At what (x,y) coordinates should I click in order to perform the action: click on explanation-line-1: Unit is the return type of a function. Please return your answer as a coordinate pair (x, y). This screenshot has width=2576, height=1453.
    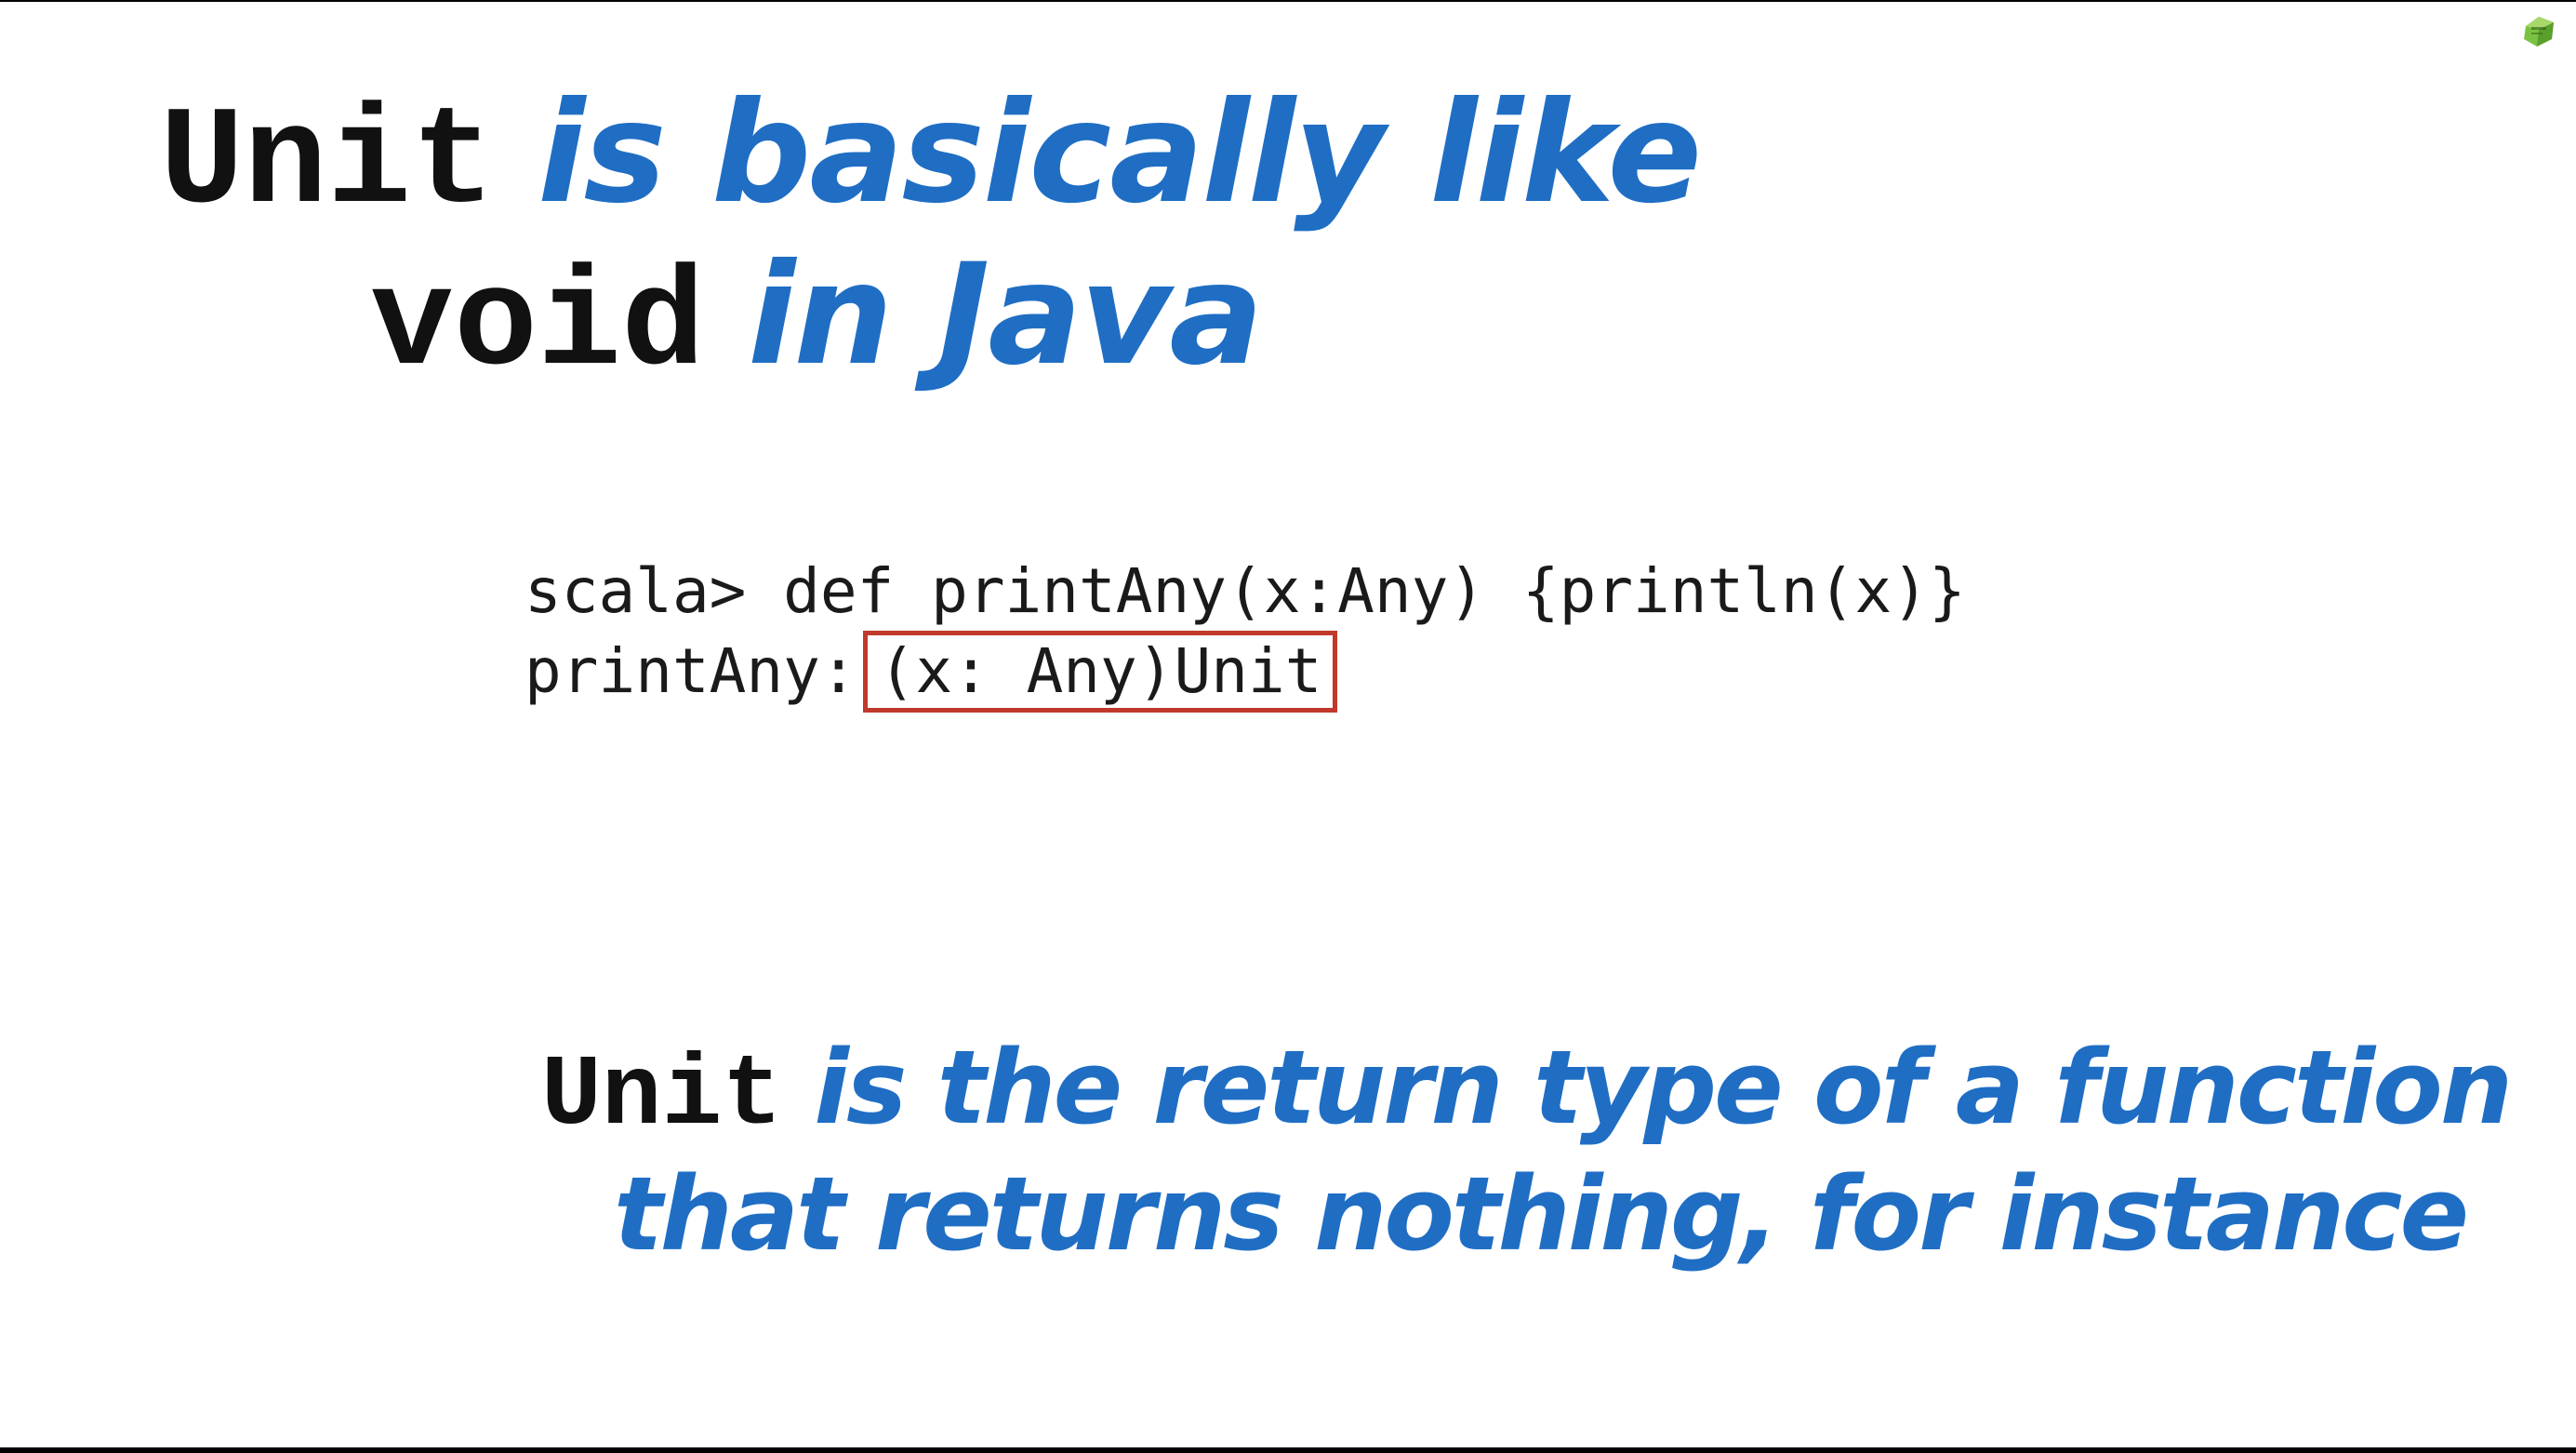
    Looking at the image, I should click on (1527, 1091).